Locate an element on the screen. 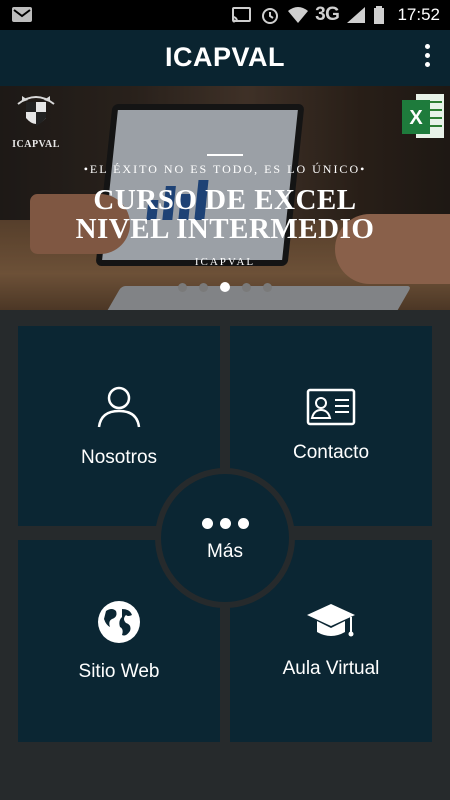 This screenshot has width=450, height=800. sitio-web-label: Sitio Web is located at coordinates (119, 671).